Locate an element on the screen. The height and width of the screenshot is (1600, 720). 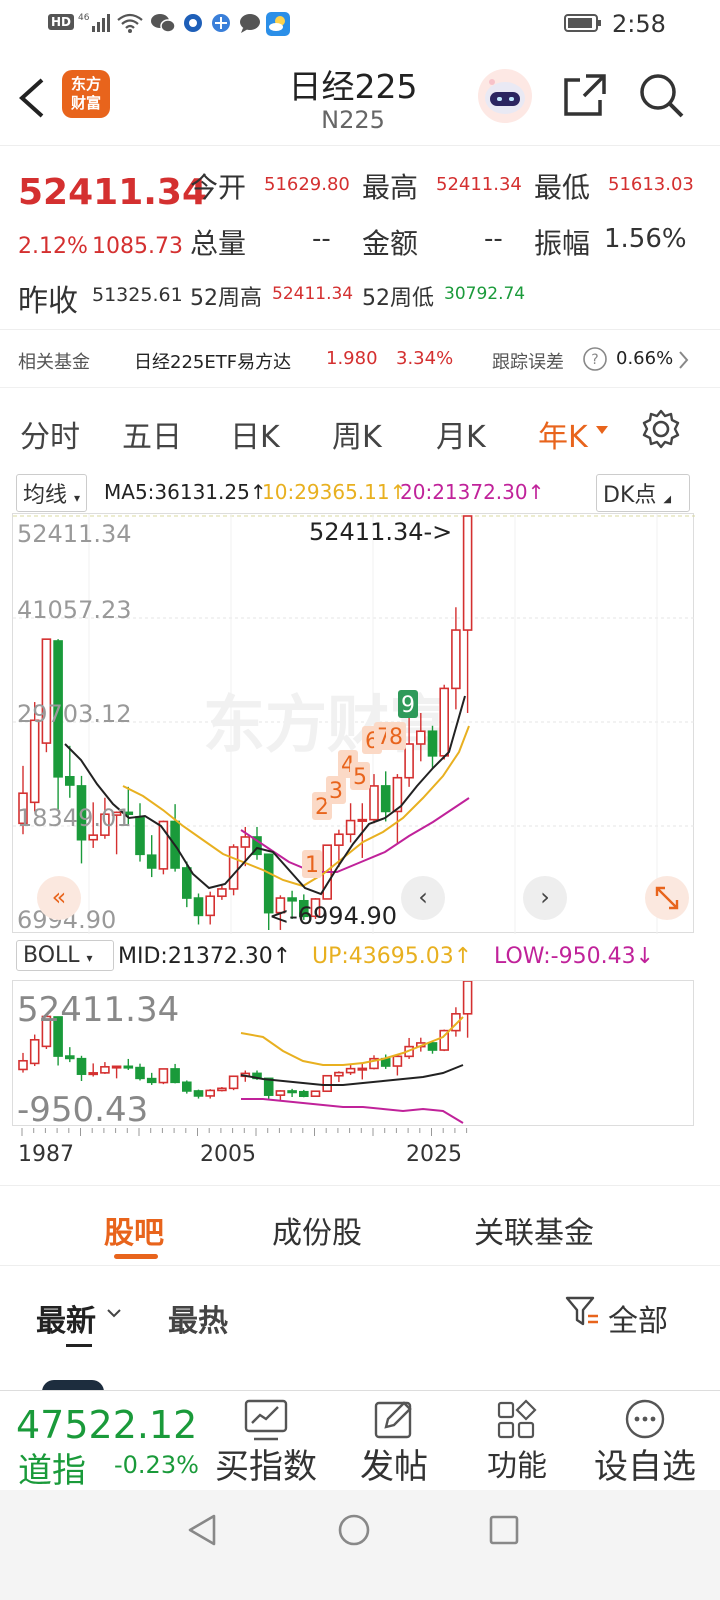
x-label-2025: 2025 is located at coordinates (434, 1154).